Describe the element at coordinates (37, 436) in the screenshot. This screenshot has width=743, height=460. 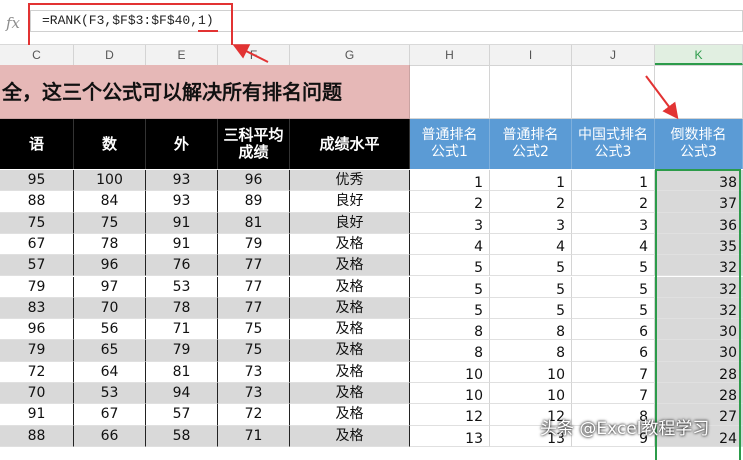
I see `cell-c-row-13: 88` at that location.